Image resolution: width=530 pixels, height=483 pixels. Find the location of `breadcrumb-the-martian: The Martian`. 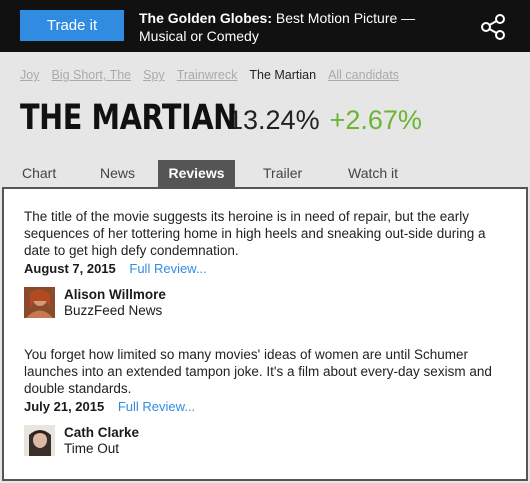

breadcrumb-the-martian: The Martian is located at coordinates (283, 75).